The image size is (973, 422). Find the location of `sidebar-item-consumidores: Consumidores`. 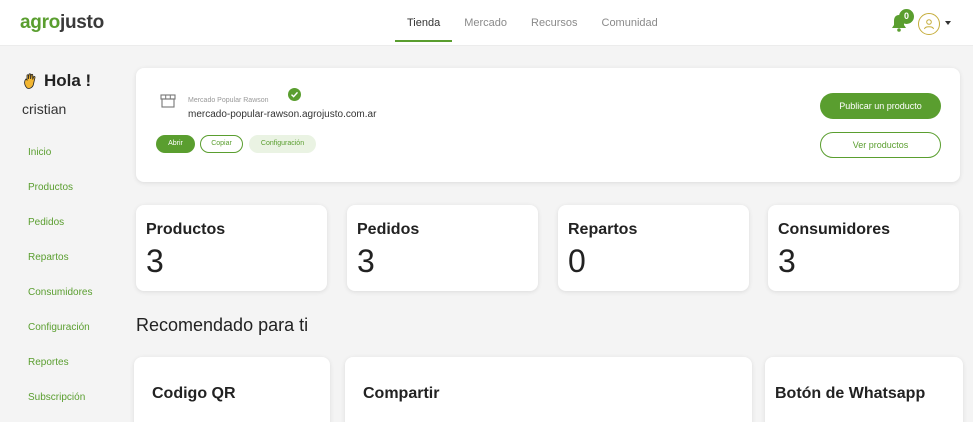

sidebar-item-consumidores: Consumidores is located at coordinates (60, 304).